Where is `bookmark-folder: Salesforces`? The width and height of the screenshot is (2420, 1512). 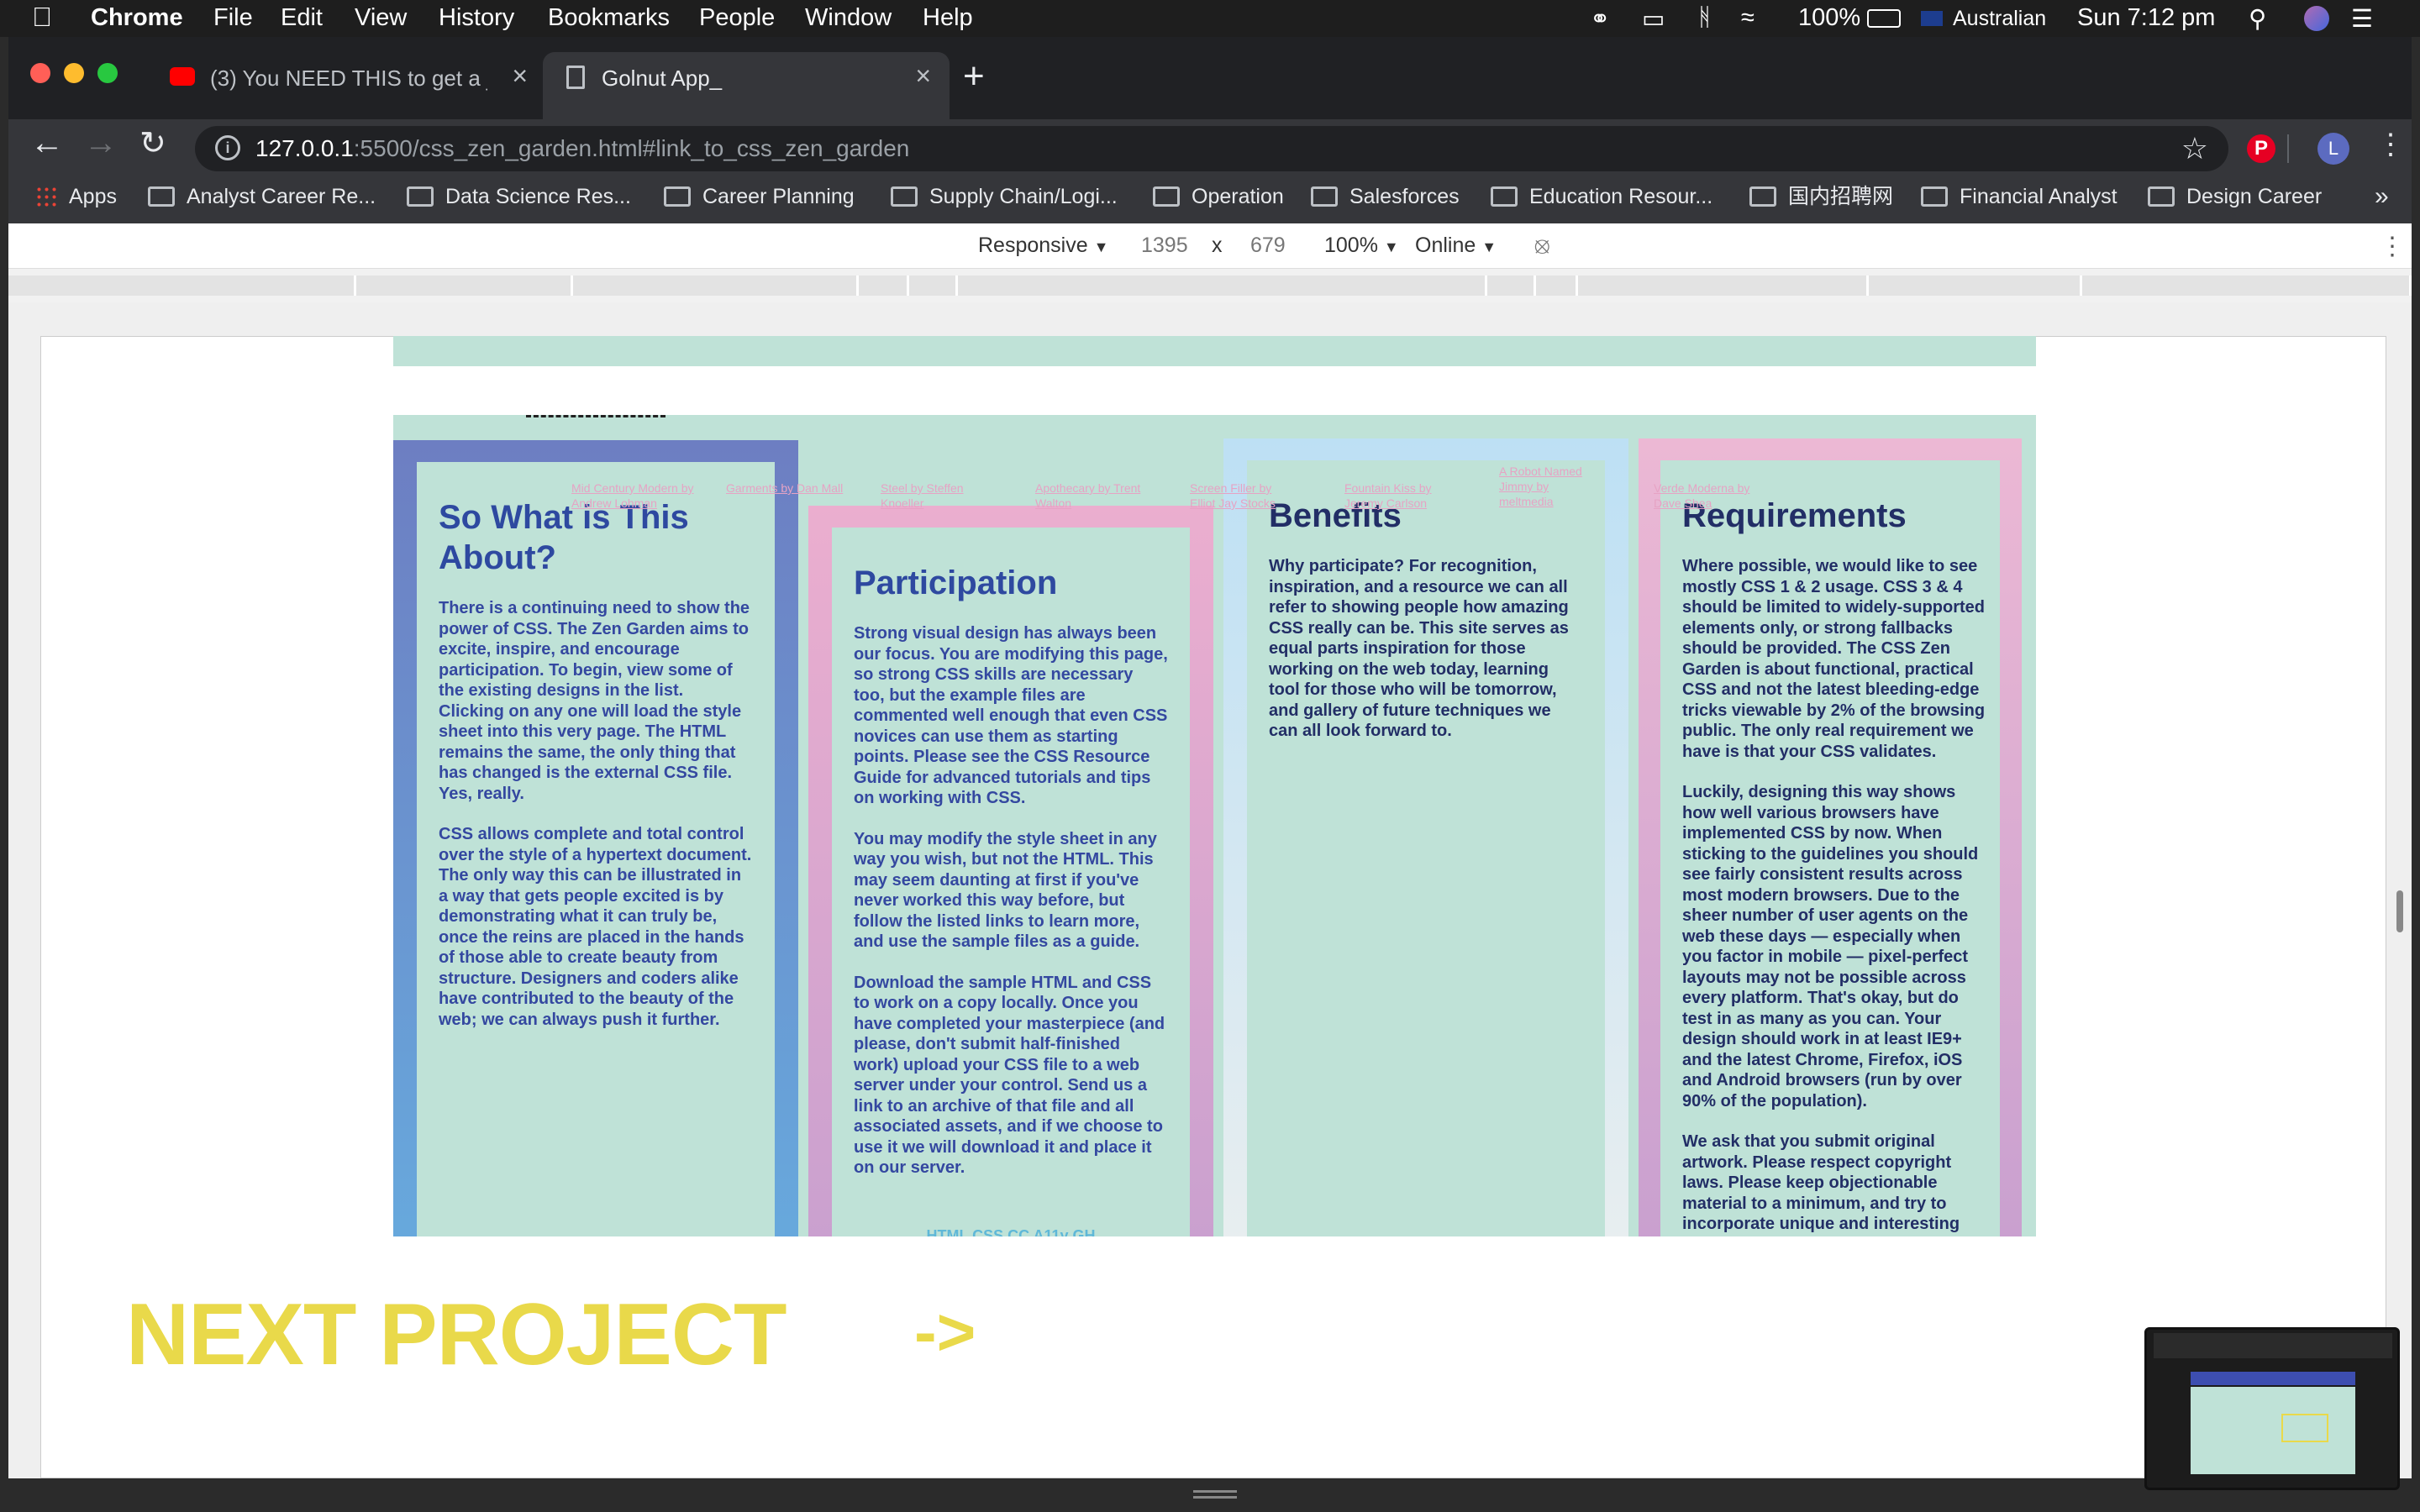 bookmark-folder: Salesforces is located at coordinates (1385, 196).